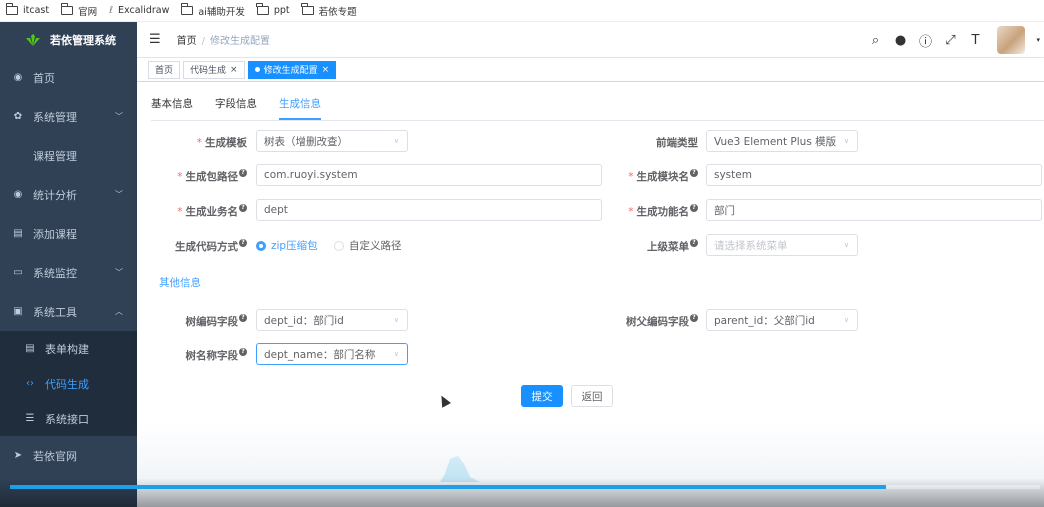 This screenshot has width=1044, height=507. Describe the element at coordinates (78, 10) in the screenshot. I see `bookmark-item: 官网` at that location.